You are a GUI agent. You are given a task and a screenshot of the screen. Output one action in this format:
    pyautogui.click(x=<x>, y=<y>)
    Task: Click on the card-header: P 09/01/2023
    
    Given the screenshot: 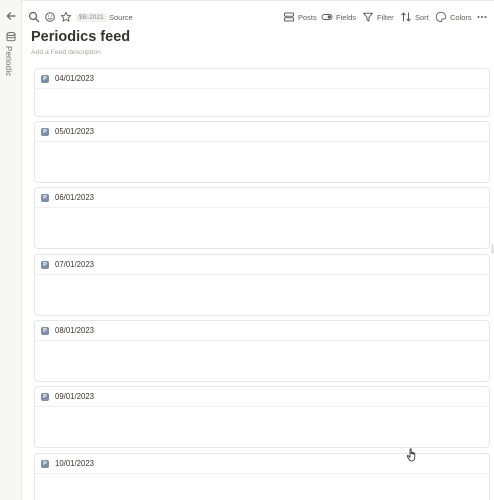 What is the action you would take?
    pyautogui.click(x=262, y=397)
    